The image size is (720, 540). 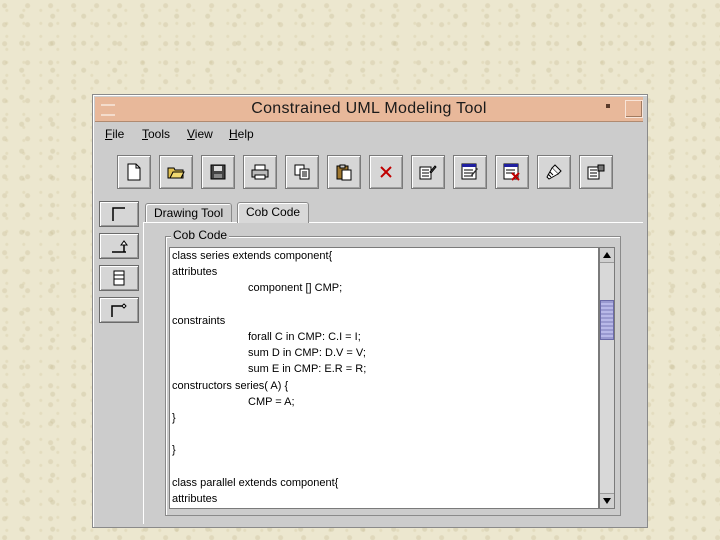 What do you see at coordinates (307, 369) in the screenshot?
I see `code-line: sum E in CMP: E.R = R;` at bounding box center [307, 369].